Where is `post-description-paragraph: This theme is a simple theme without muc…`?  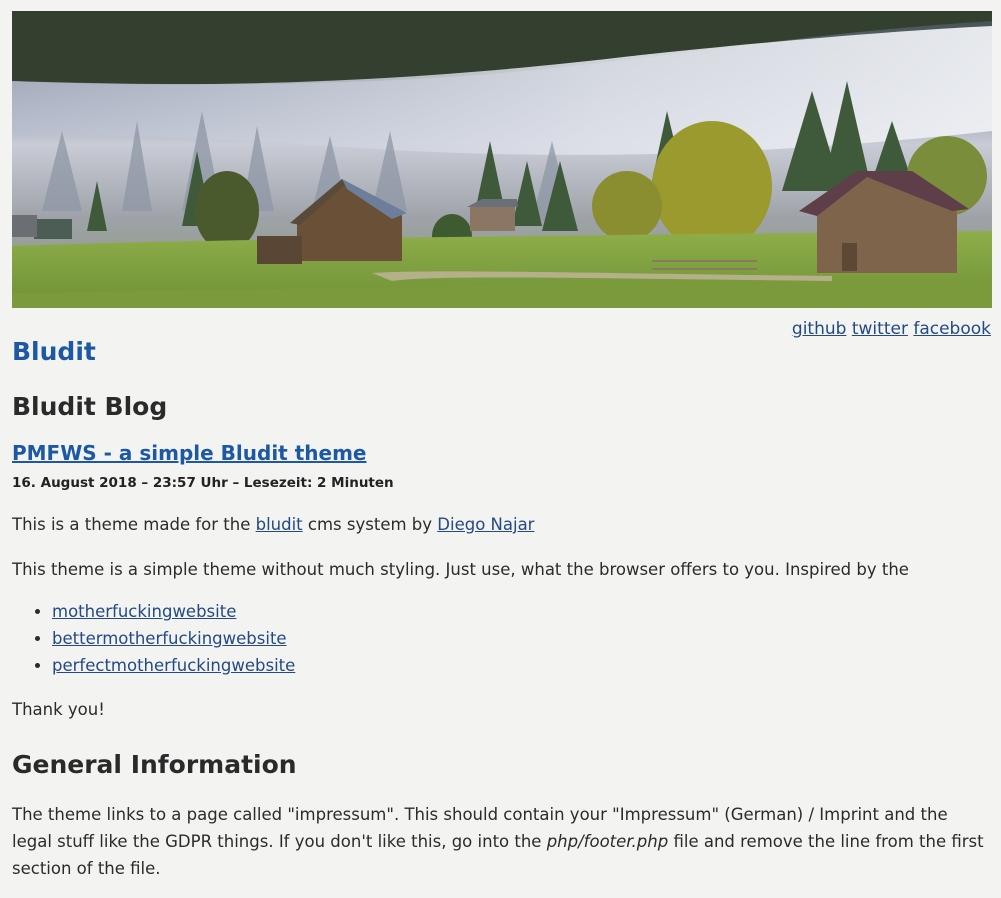 post-description-paragraph: This theme is a simple theme without muc… is located at coordinates (460, 569).